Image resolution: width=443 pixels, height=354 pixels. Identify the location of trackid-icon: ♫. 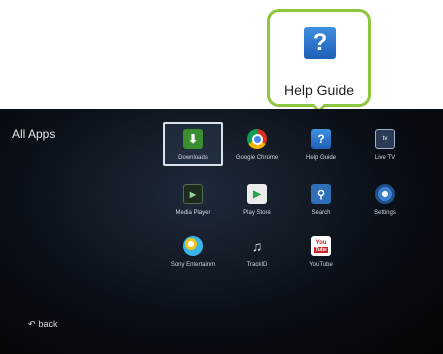
(257, 246).